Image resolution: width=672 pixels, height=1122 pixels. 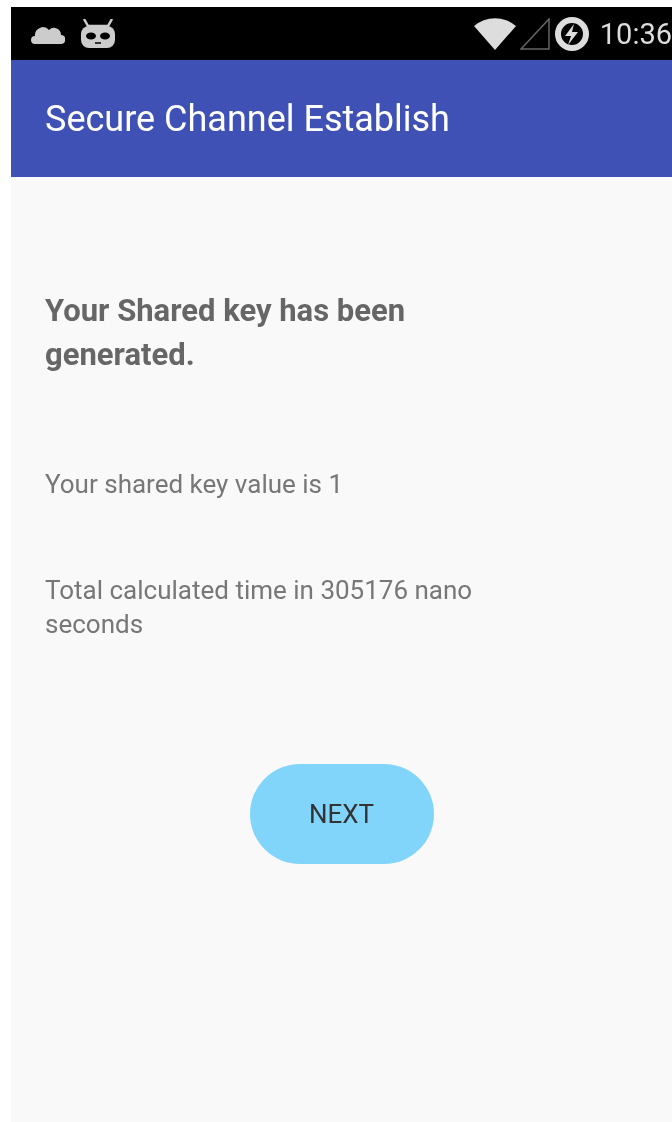 What do you see at coordinates (195, 484) in the screenshot?
I see `info-text: Your shared key value is 1` at bounding box center [195, 484].